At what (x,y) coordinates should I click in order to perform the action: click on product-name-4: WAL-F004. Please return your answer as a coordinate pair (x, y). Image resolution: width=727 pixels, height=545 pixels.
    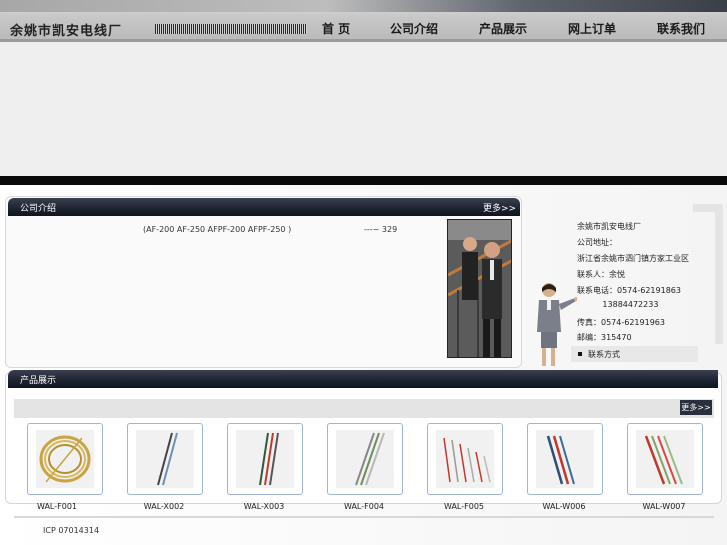
    Looking at the image, I should click on (364, 506).